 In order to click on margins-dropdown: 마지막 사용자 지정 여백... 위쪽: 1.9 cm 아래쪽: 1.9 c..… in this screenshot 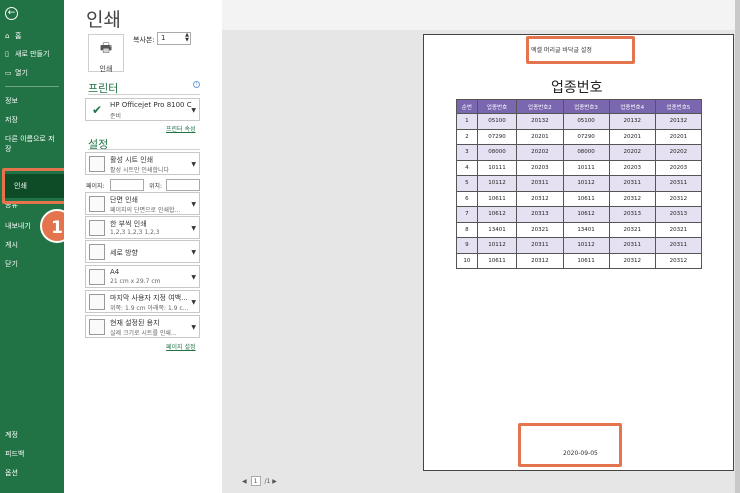, I will do `click(142, 301)`.